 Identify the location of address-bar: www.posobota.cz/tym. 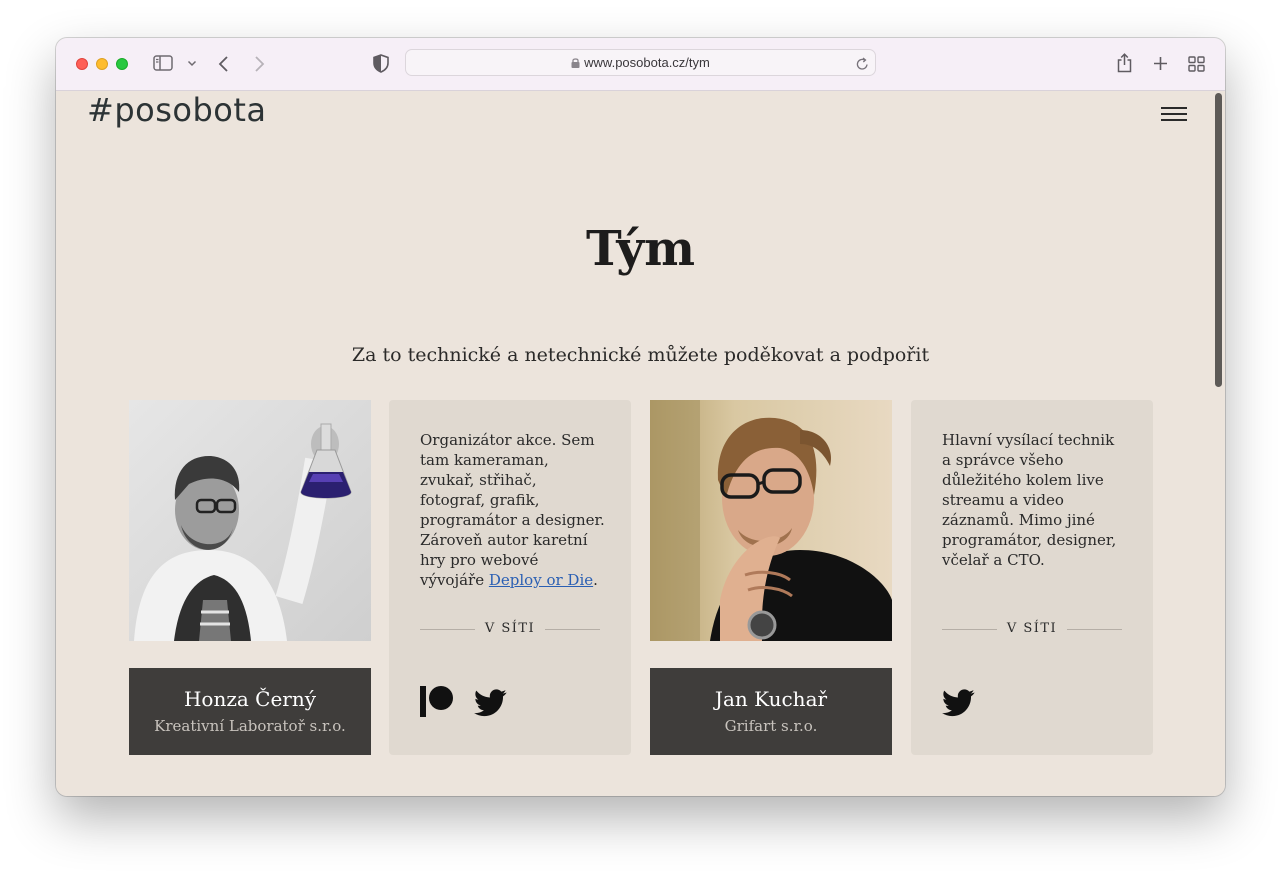
(640, 62).